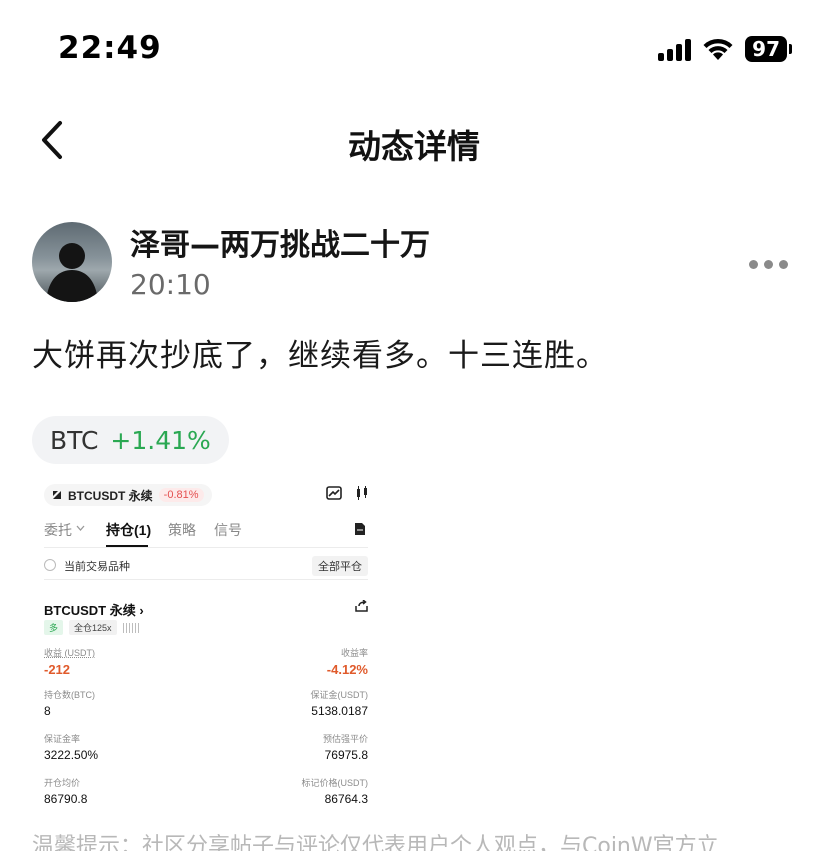 This screenshot has height=851, width=828. What do you see at coordinates (80, 528) in the screenshot?
I see `chevron-down-icon` at bounding box center [80, 528].